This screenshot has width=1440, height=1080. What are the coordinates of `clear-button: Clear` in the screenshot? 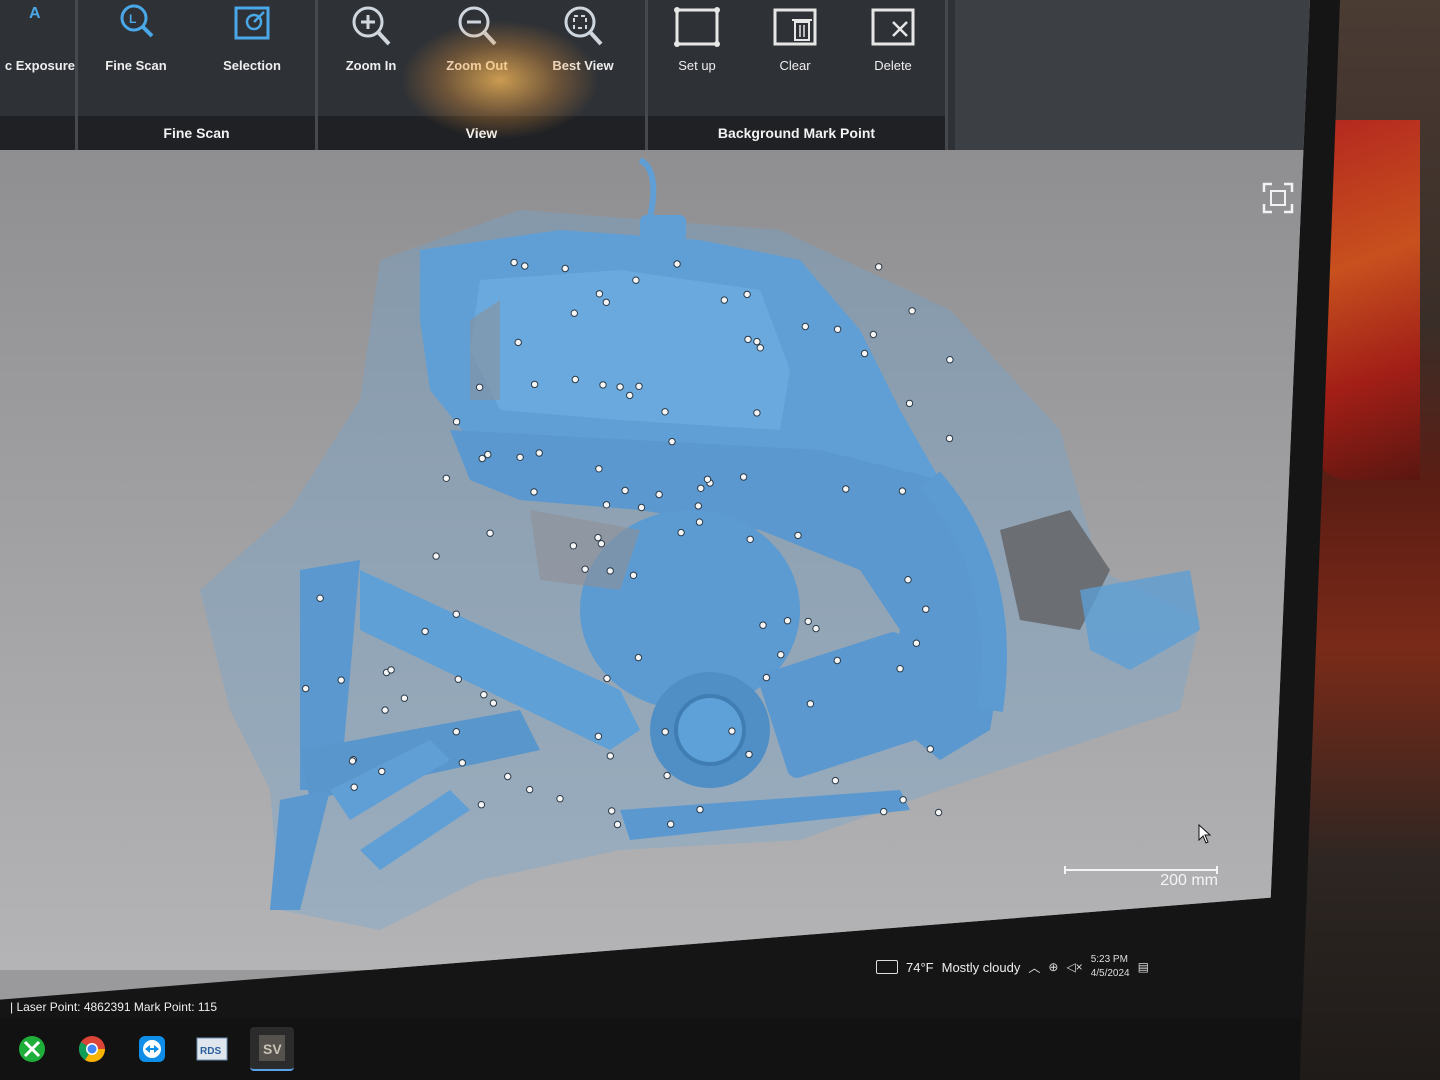 It's located at (795, 58).